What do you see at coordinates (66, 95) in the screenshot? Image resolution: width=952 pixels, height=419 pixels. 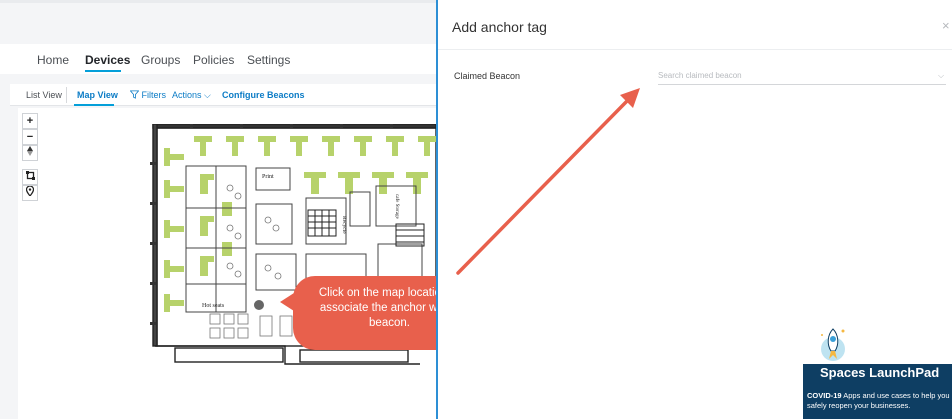 I see `toolbar-divider` at bounding box center [66, 95].